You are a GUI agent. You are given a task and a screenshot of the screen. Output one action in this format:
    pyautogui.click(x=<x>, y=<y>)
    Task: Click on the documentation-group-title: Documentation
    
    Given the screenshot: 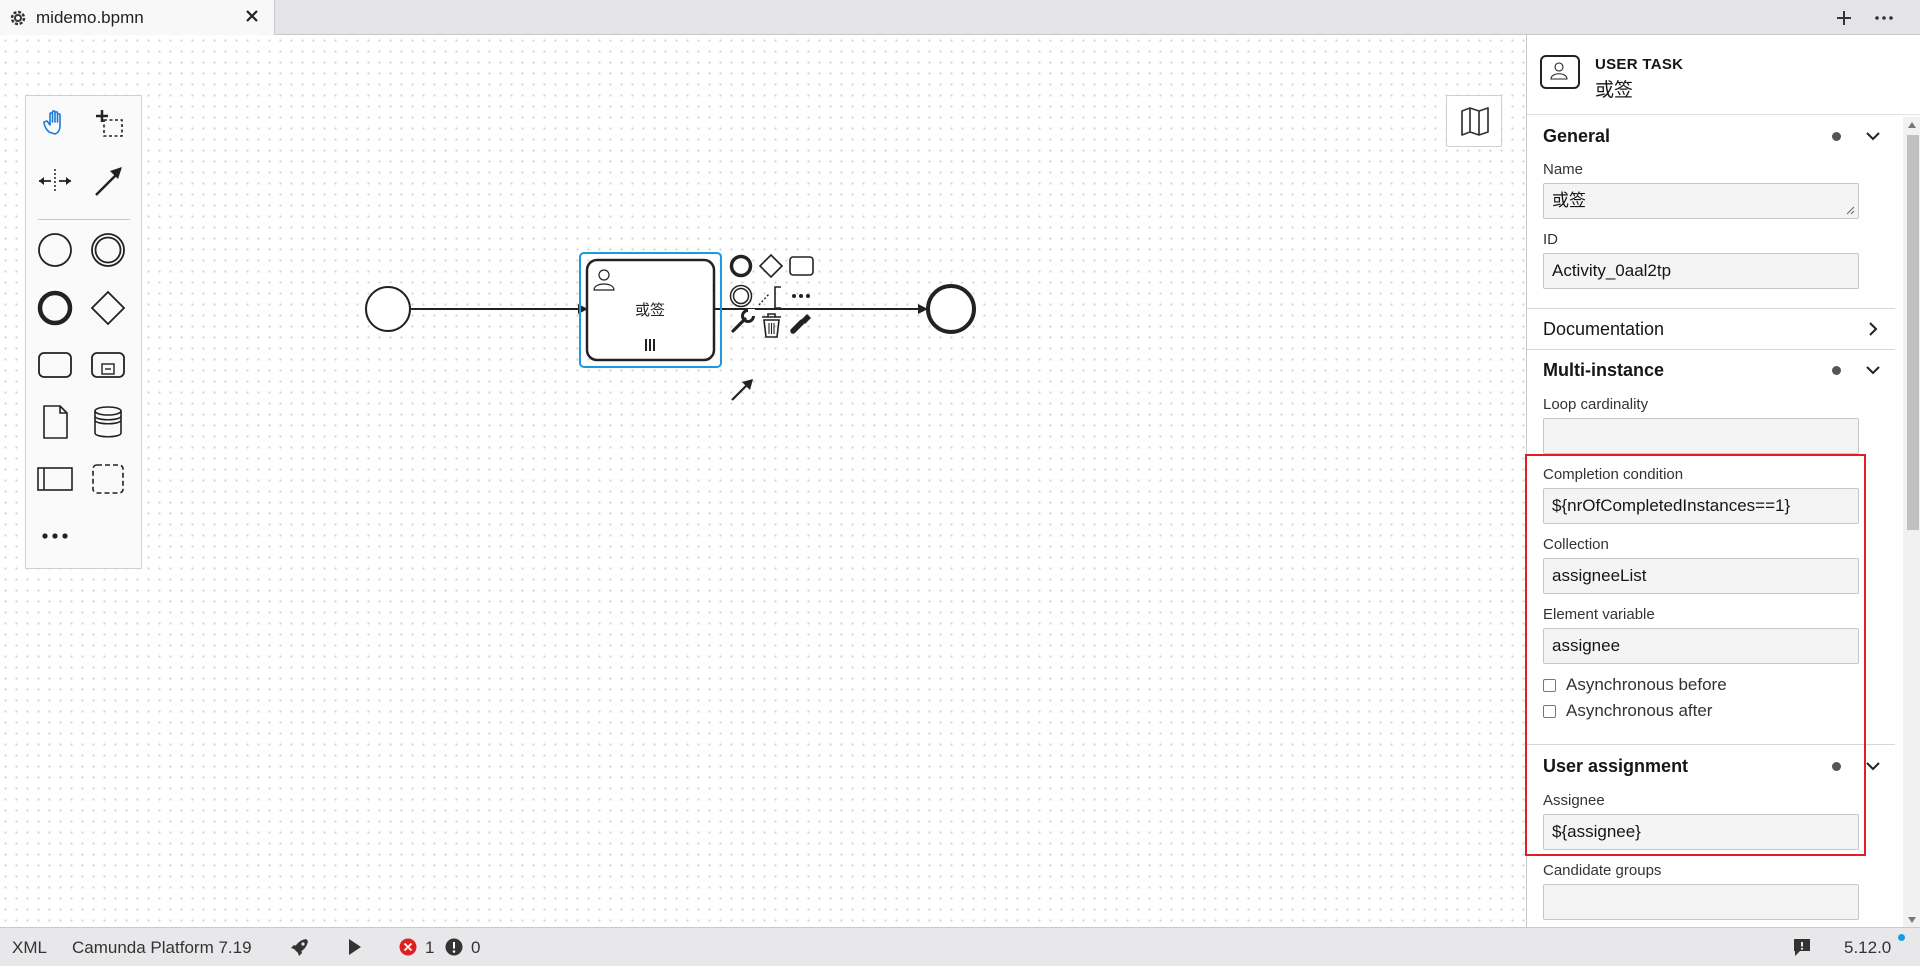 What is the action you would take?
    pyautogui.click(x=1604, y=328)
    